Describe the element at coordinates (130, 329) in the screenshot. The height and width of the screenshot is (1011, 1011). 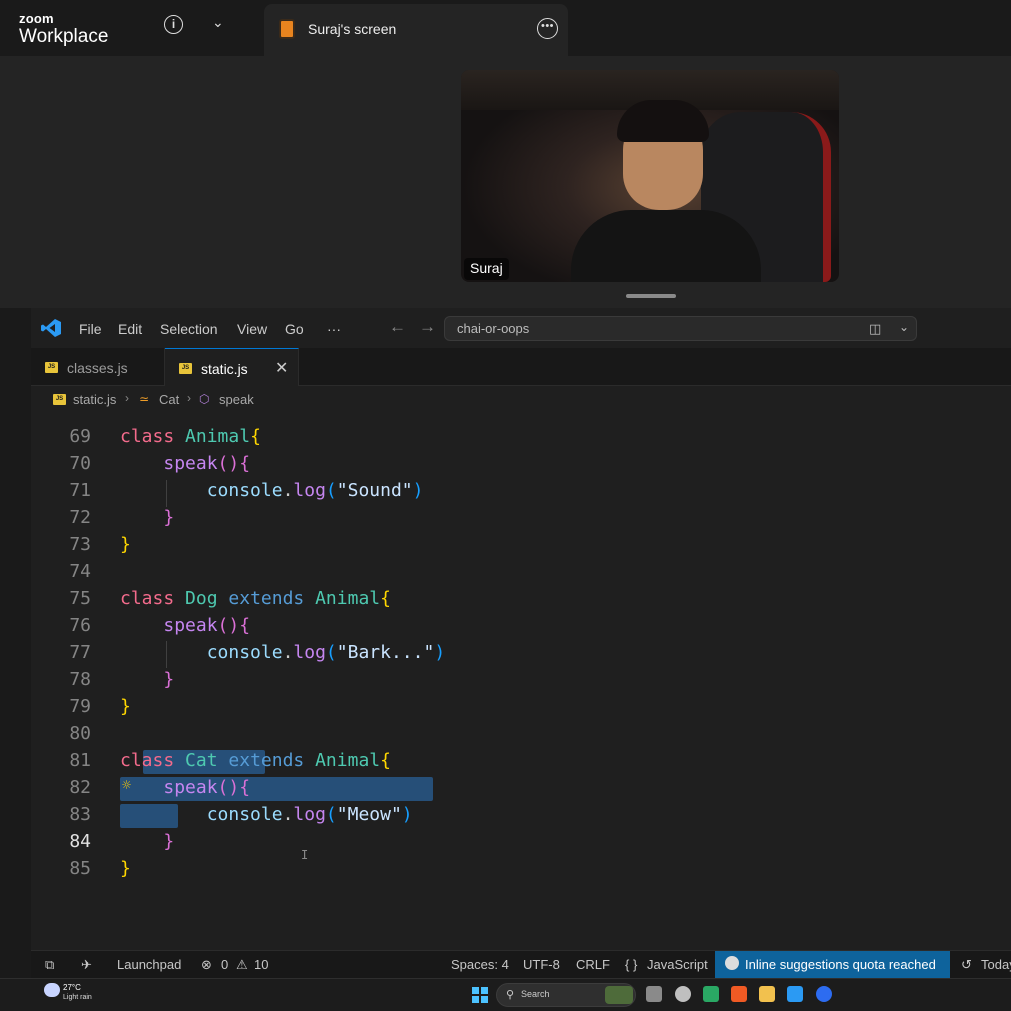
I see `menu-edit: Edit` at that location.